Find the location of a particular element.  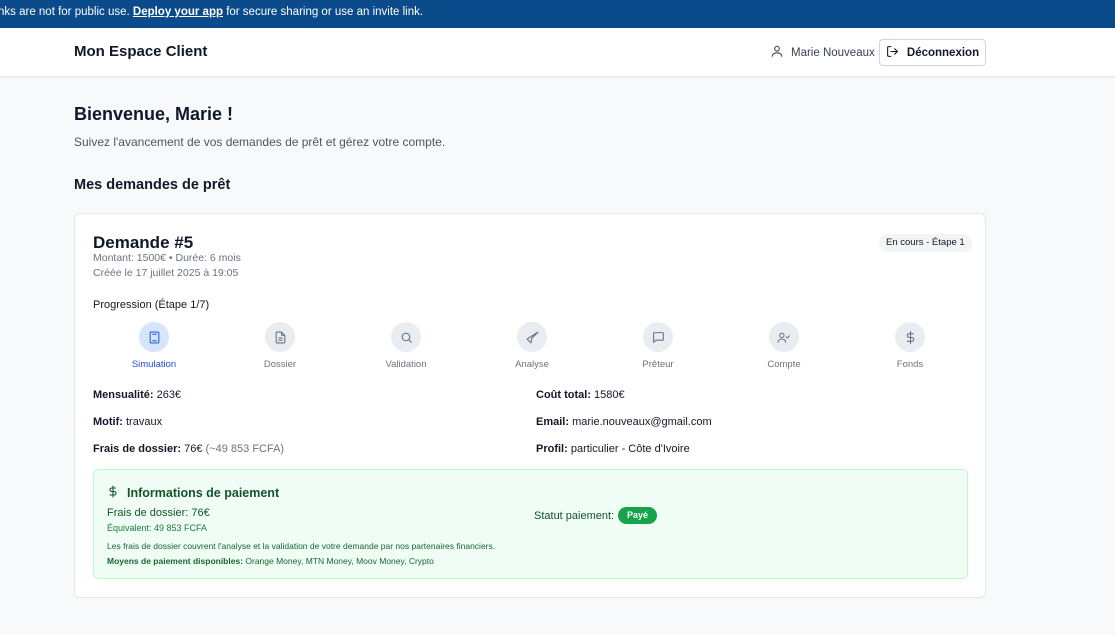

request-title: Demande #5 is located at coordinates (143, 242).